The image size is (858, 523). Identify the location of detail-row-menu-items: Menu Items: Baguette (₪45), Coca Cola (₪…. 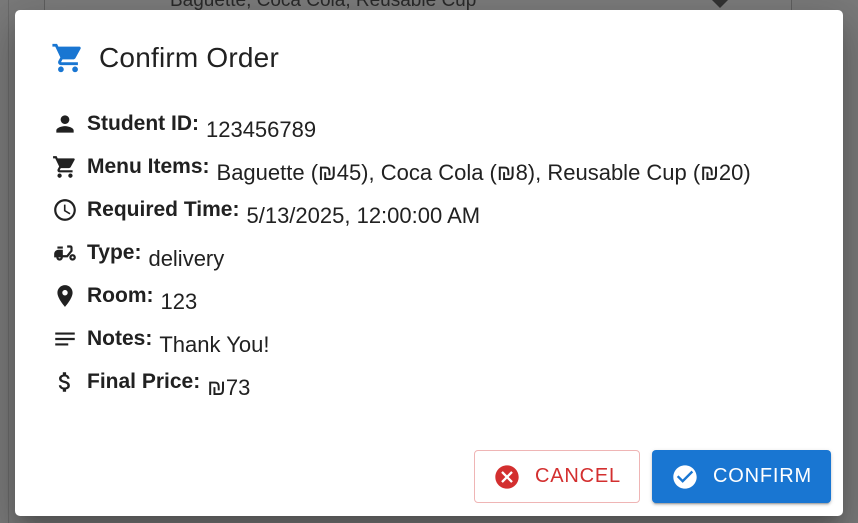
(401, 169).